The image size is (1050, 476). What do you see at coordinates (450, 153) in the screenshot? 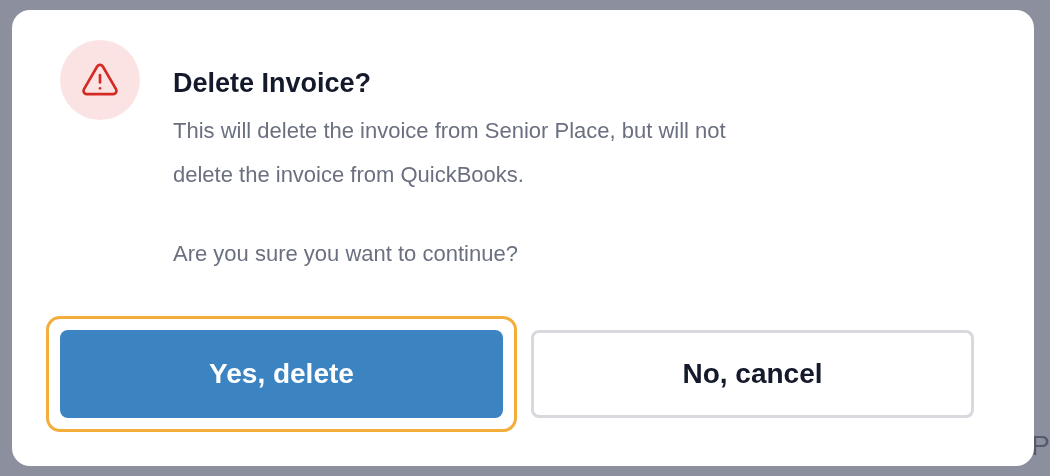
I see `dialog-message: This will delete the invoice from Senior Place, but will not delete the invoice from QuickBooks.` at bounding box center [450, 153].